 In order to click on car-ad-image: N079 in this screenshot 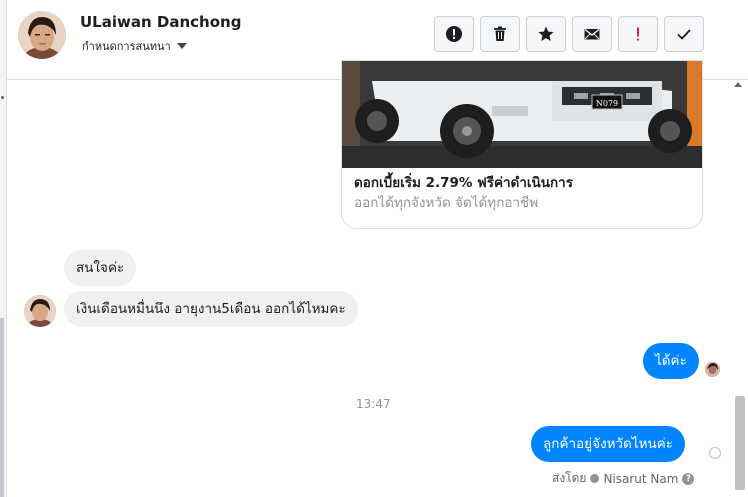, I will do `click(522, 114)`.